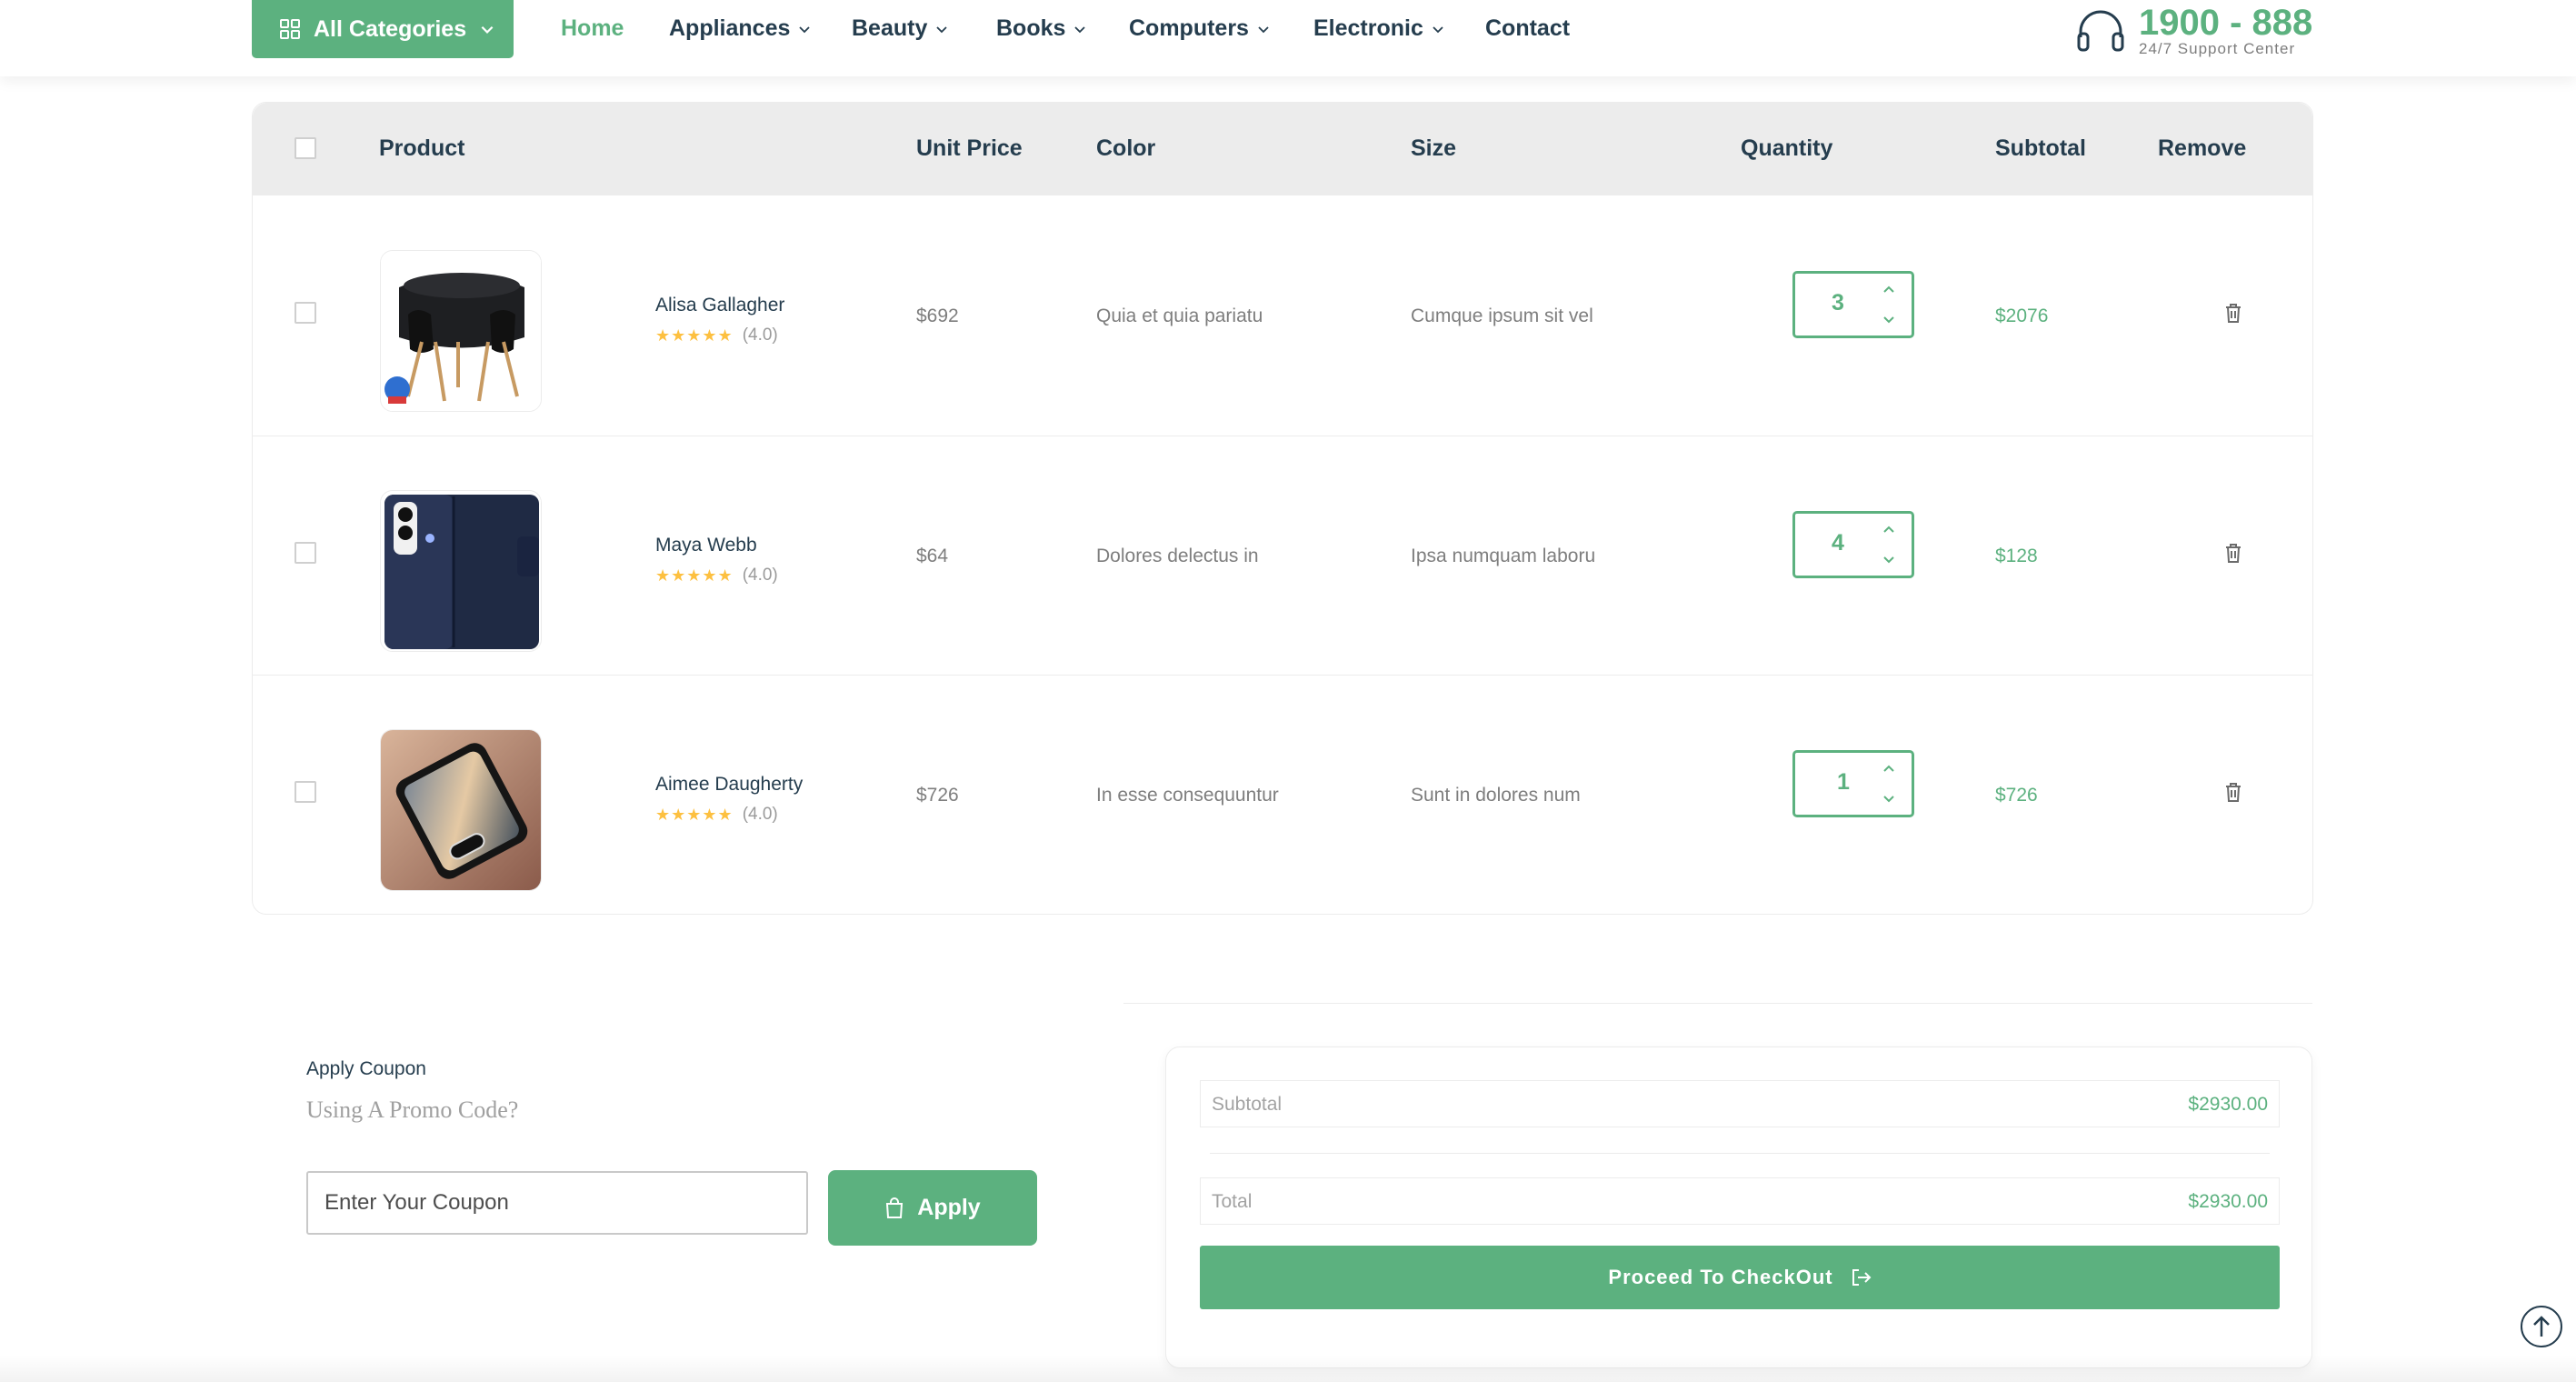 Image resolution: width=2576 pixels, height=1382 pixels. I want to click on nav-home: Home, so click(592, 28).